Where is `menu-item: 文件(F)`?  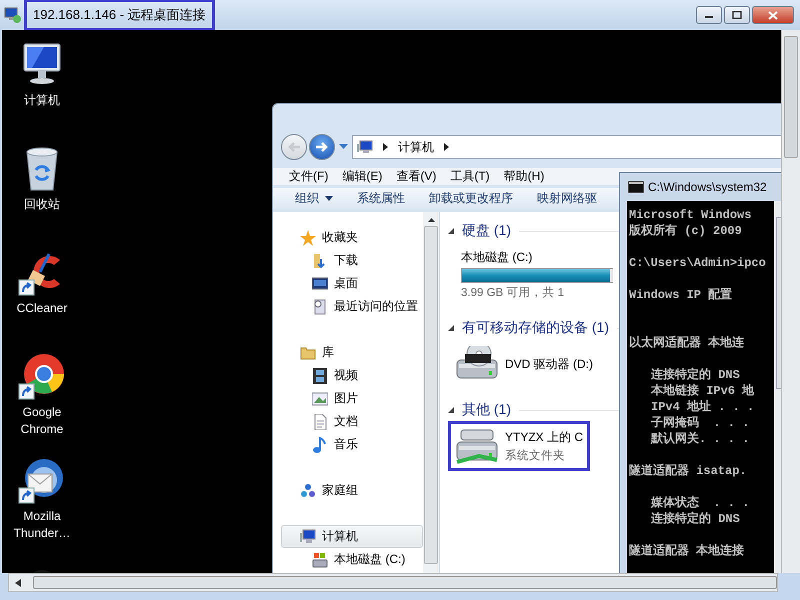
menu-item: 文件(F) is located at coordinates (308, 176).